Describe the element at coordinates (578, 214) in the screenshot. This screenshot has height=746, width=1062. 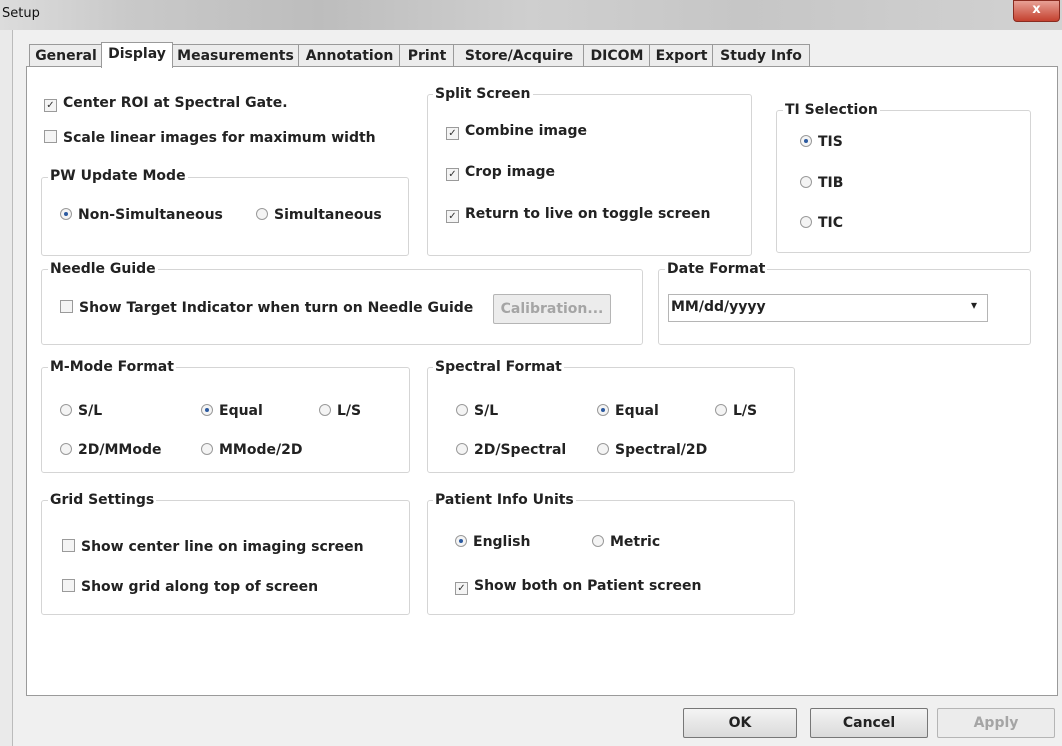
I see `return-live-checkbox: ✓ Return to live on toggle screen` at that location.